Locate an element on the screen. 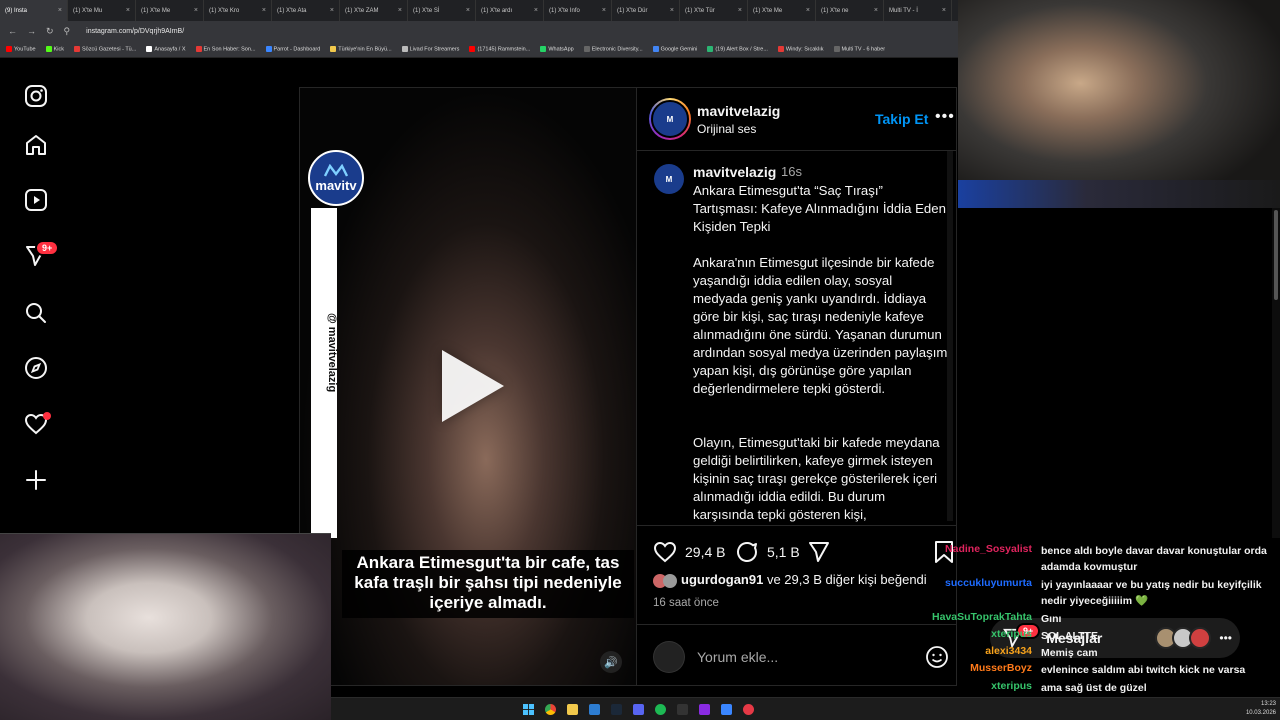 This screenshot has height=720, width=1280. bookmark-item: WhatsApp is located at coordinates (557, 48).